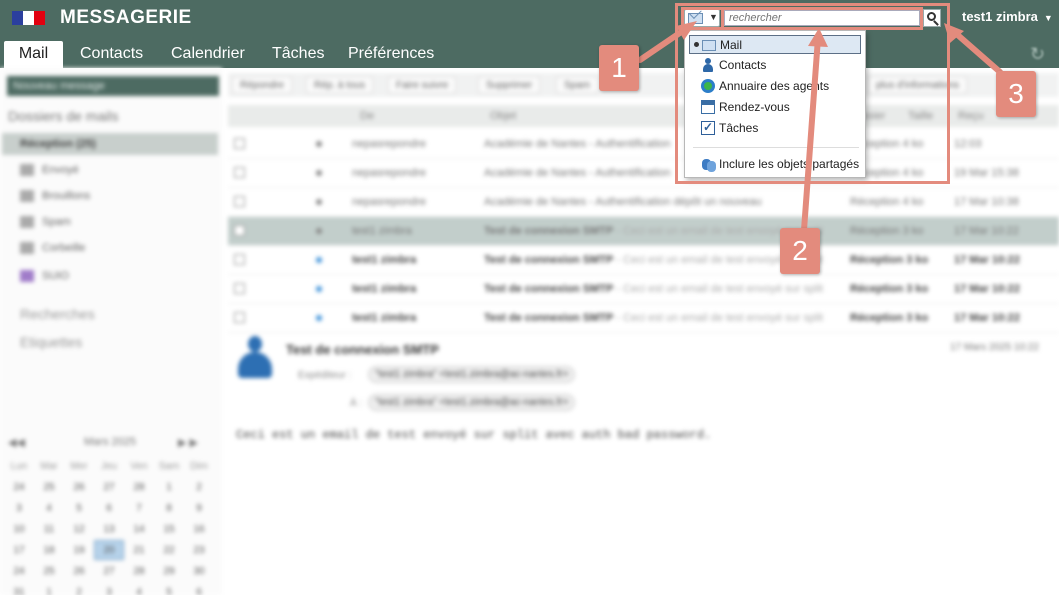  What do you see at coordinates (800, 251) in the screenshot?
I see `annotation-badge-2: 2` at bounding box center [800, 251].